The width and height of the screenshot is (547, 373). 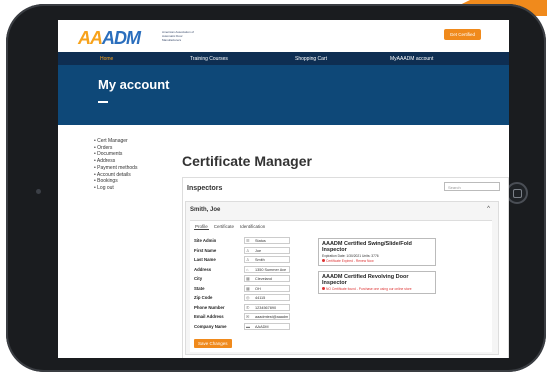 What do you see at coordinates (267, 297) in the screenshot?
I see `zip-code-field: 44115` at bounding box center [267, 297].